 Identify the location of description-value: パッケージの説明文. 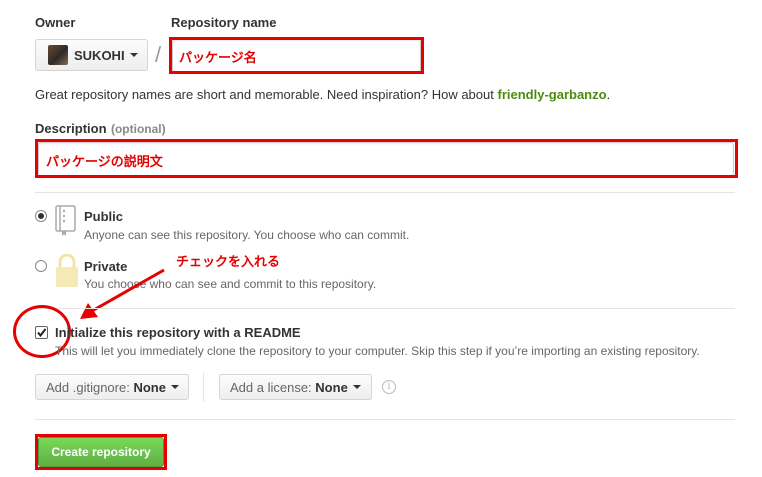
(104, 161).